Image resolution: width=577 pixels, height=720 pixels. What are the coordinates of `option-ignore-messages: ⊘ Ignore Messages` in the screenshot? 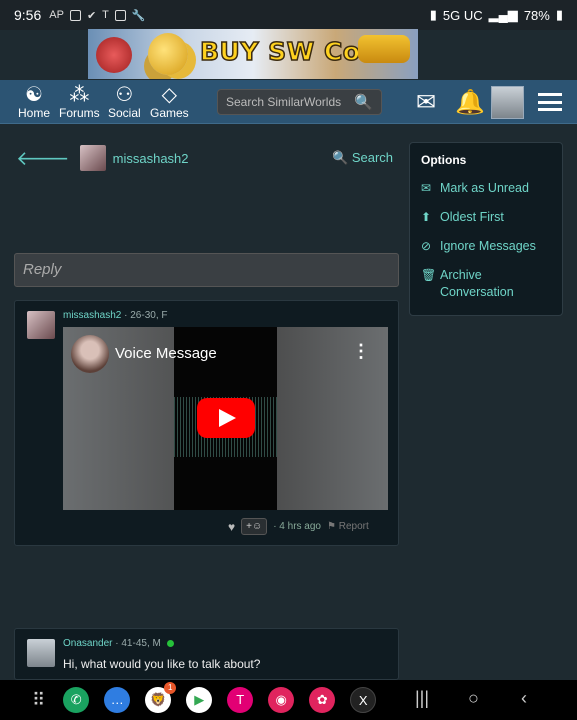 It's located at (486, 246).